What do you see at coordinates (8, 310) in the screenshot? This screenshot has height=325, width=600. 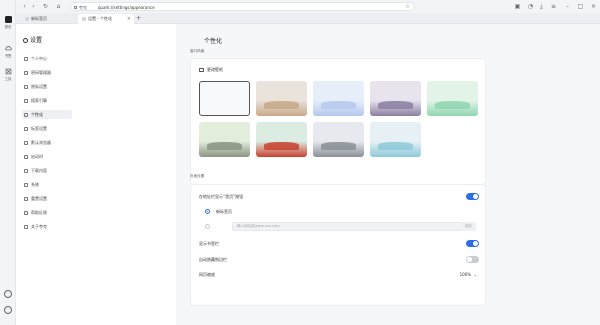 I see `settings-circle-icon` at bounding box center [8, 310].